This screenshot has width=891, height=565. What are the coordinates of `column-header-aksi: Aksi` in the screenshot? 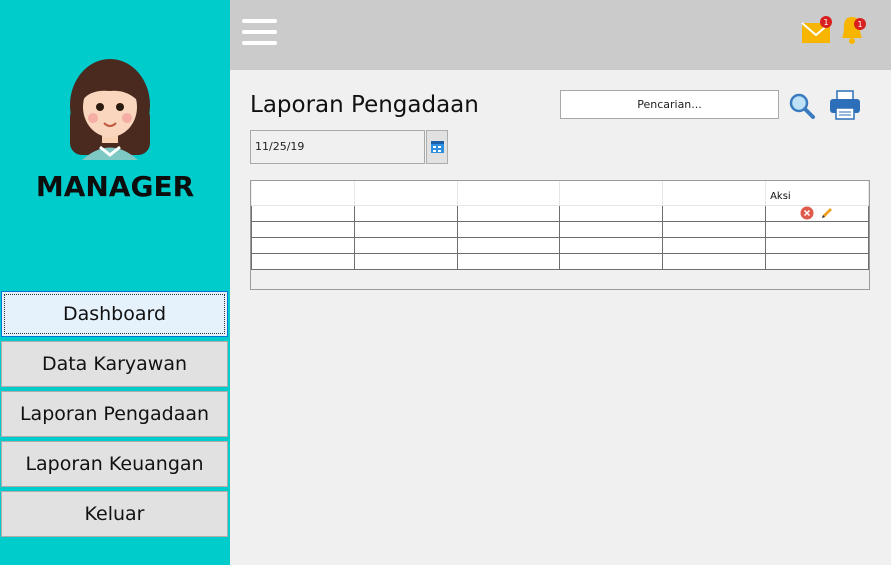 It's located at (817, 193).